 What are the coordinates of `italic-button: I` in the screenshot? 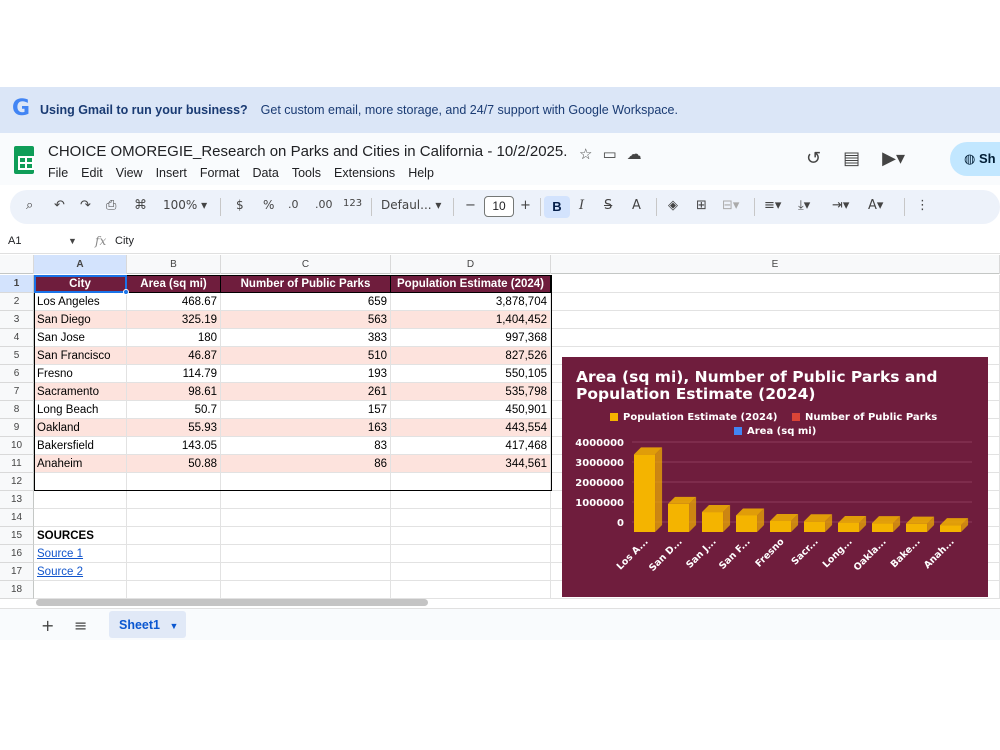 It's located at (581, 205).